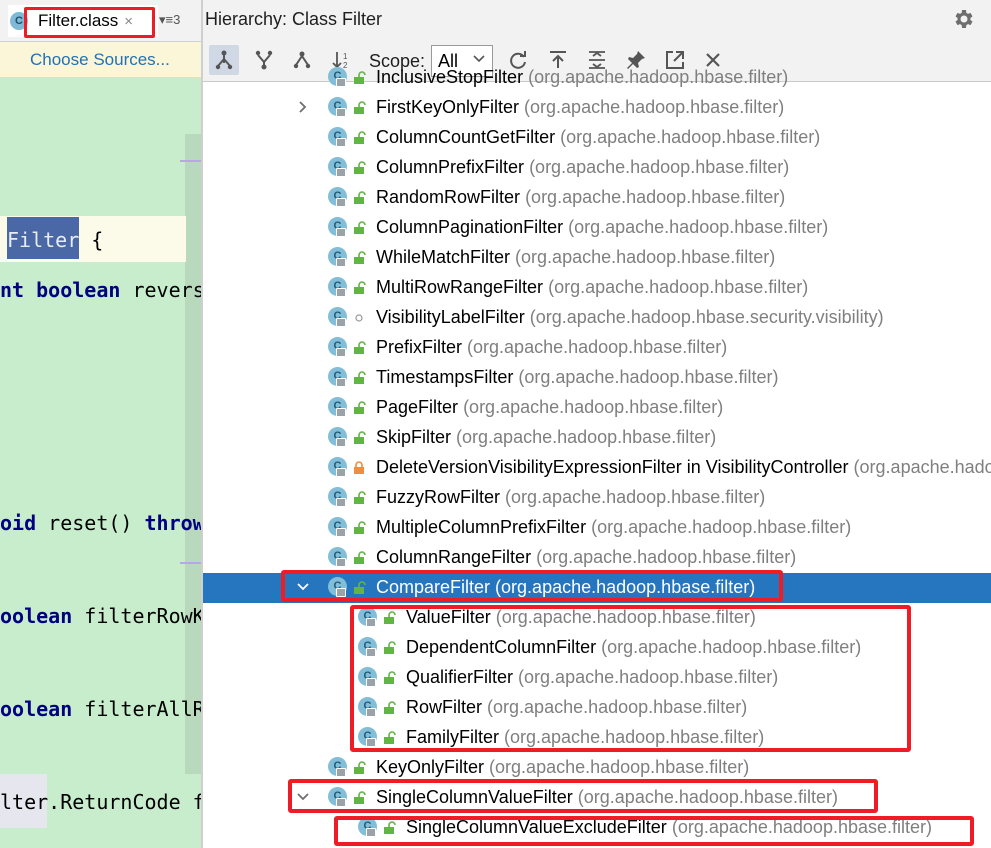 This screenshot has width=991, height=848. What do you see at coordinates (160, 290) in the screenshot?
I see `code-text: revers` at bounding box center [160, 290].